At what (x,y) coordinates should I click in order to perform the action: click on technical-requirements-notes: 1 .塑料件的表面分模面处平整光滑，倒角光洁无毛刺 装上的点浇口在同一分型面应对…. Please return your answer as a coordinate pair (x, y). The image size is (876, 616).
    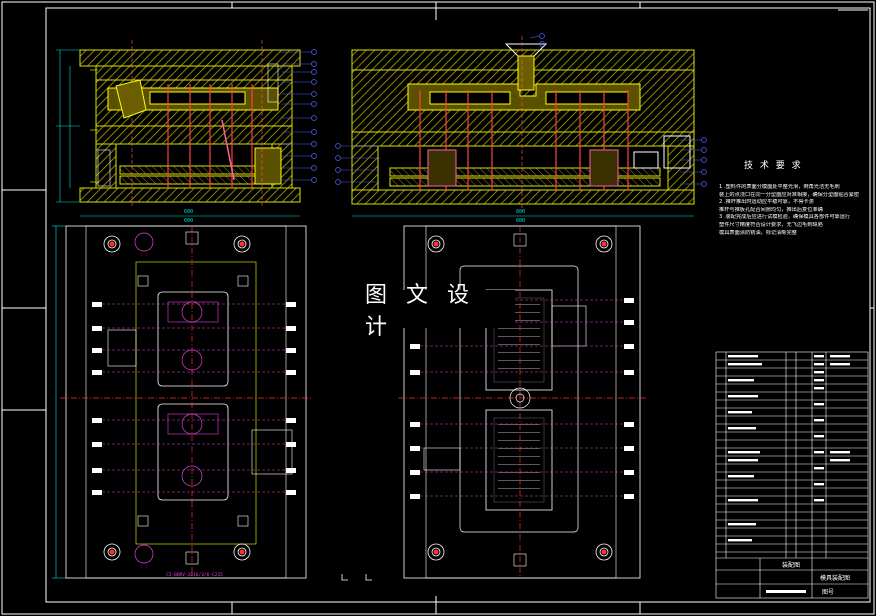
    Looking at the image, I should click on (794, 210).